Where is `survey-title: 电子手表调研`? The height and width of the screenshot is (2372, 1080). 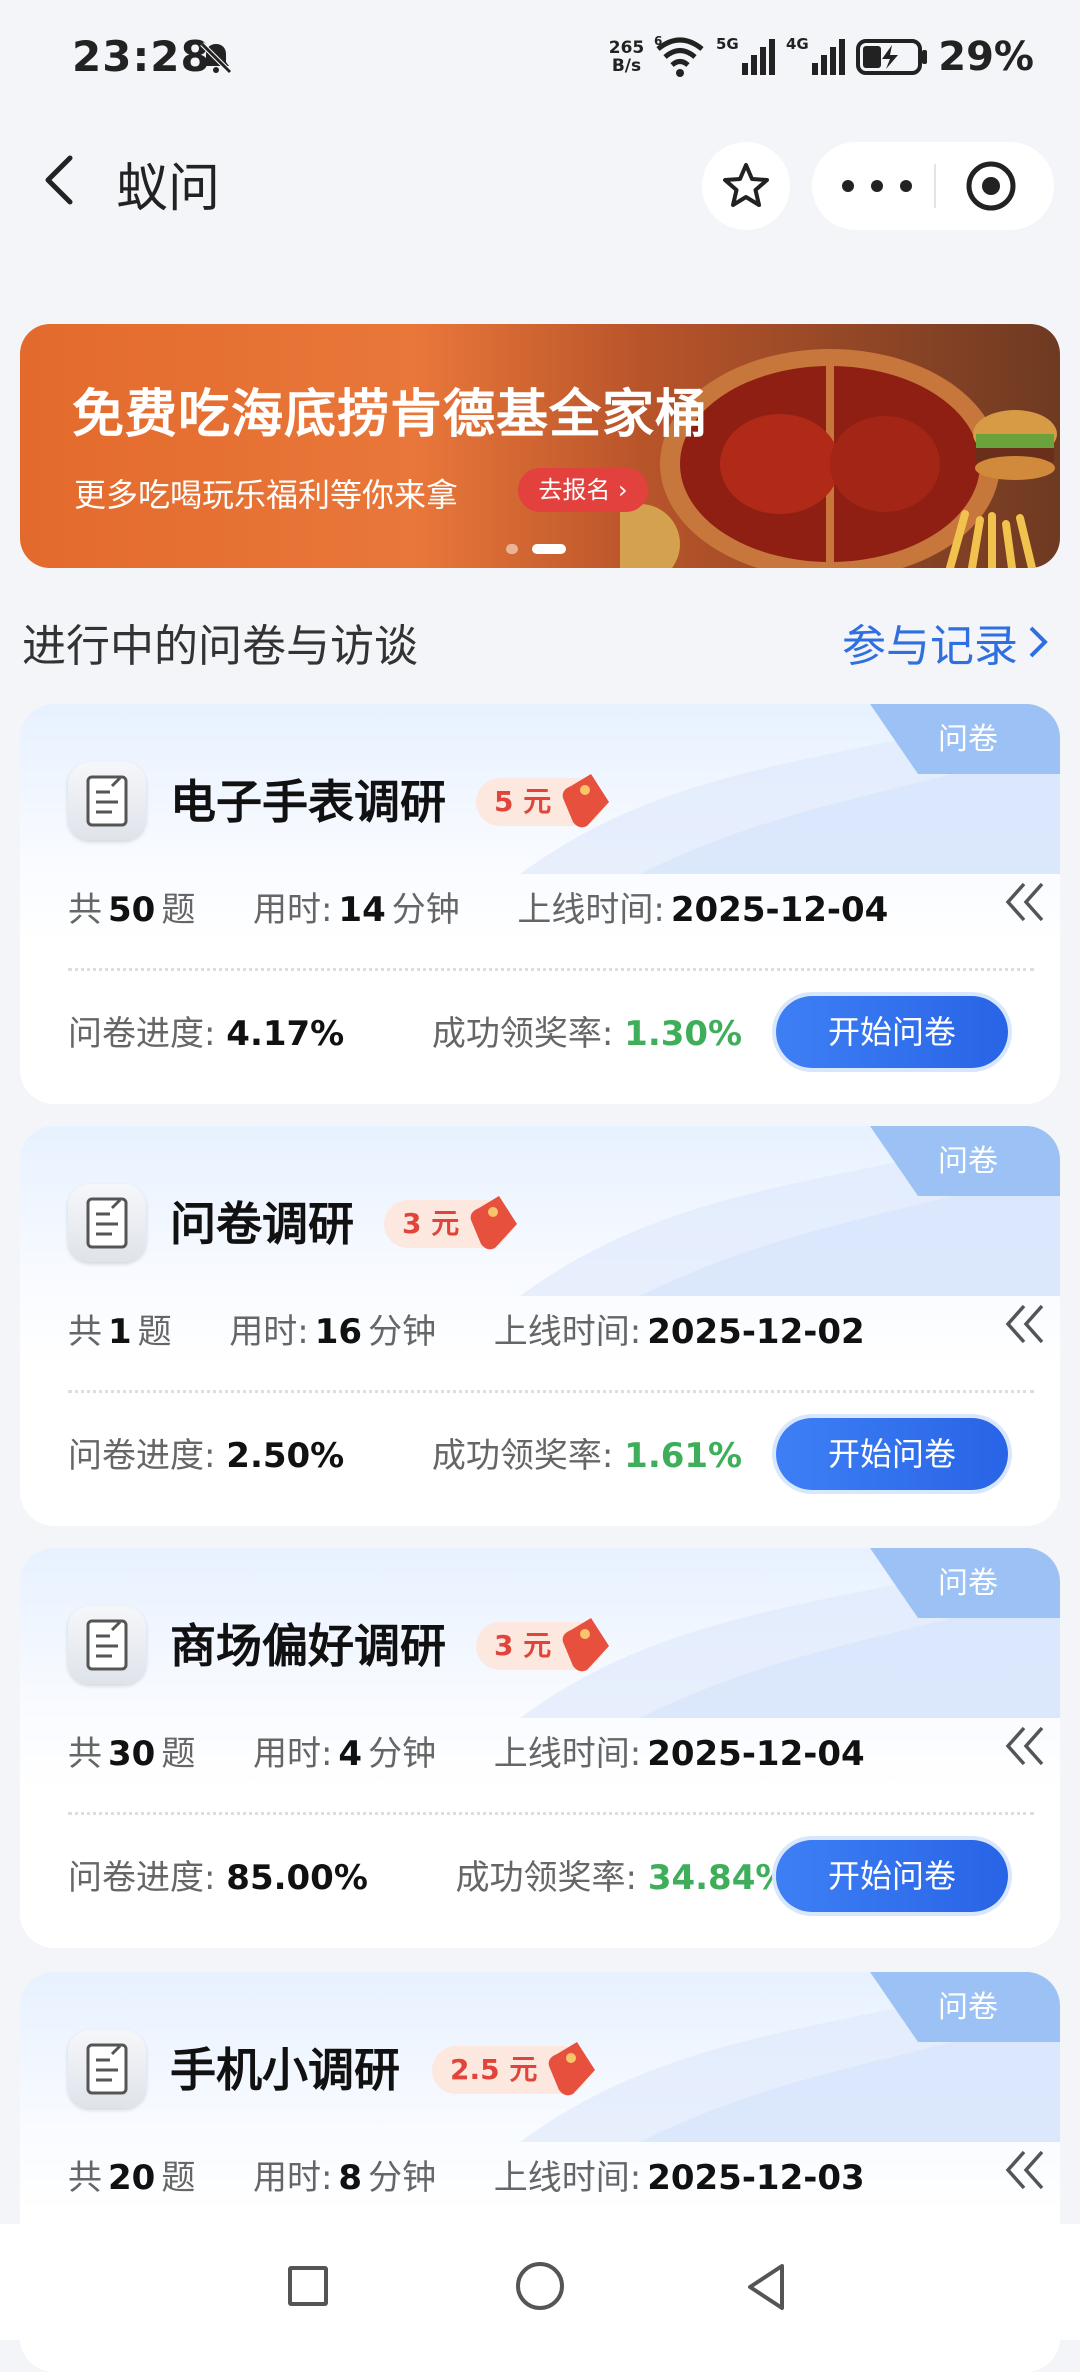 survey-title: 电子手表调研 is located at coordinates (308, 802).